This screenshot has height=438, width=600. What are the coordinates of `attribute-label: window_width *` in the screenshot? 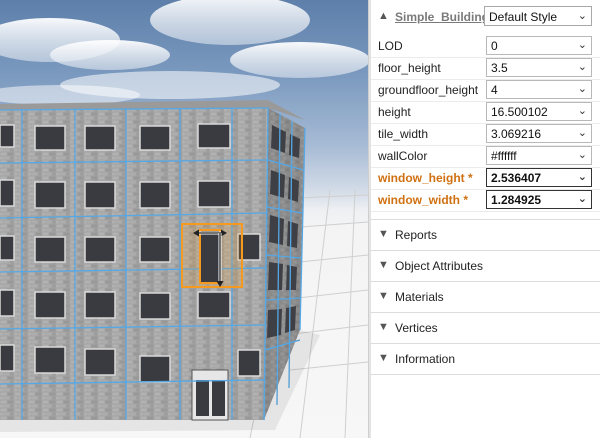 It's located at (423, 200).